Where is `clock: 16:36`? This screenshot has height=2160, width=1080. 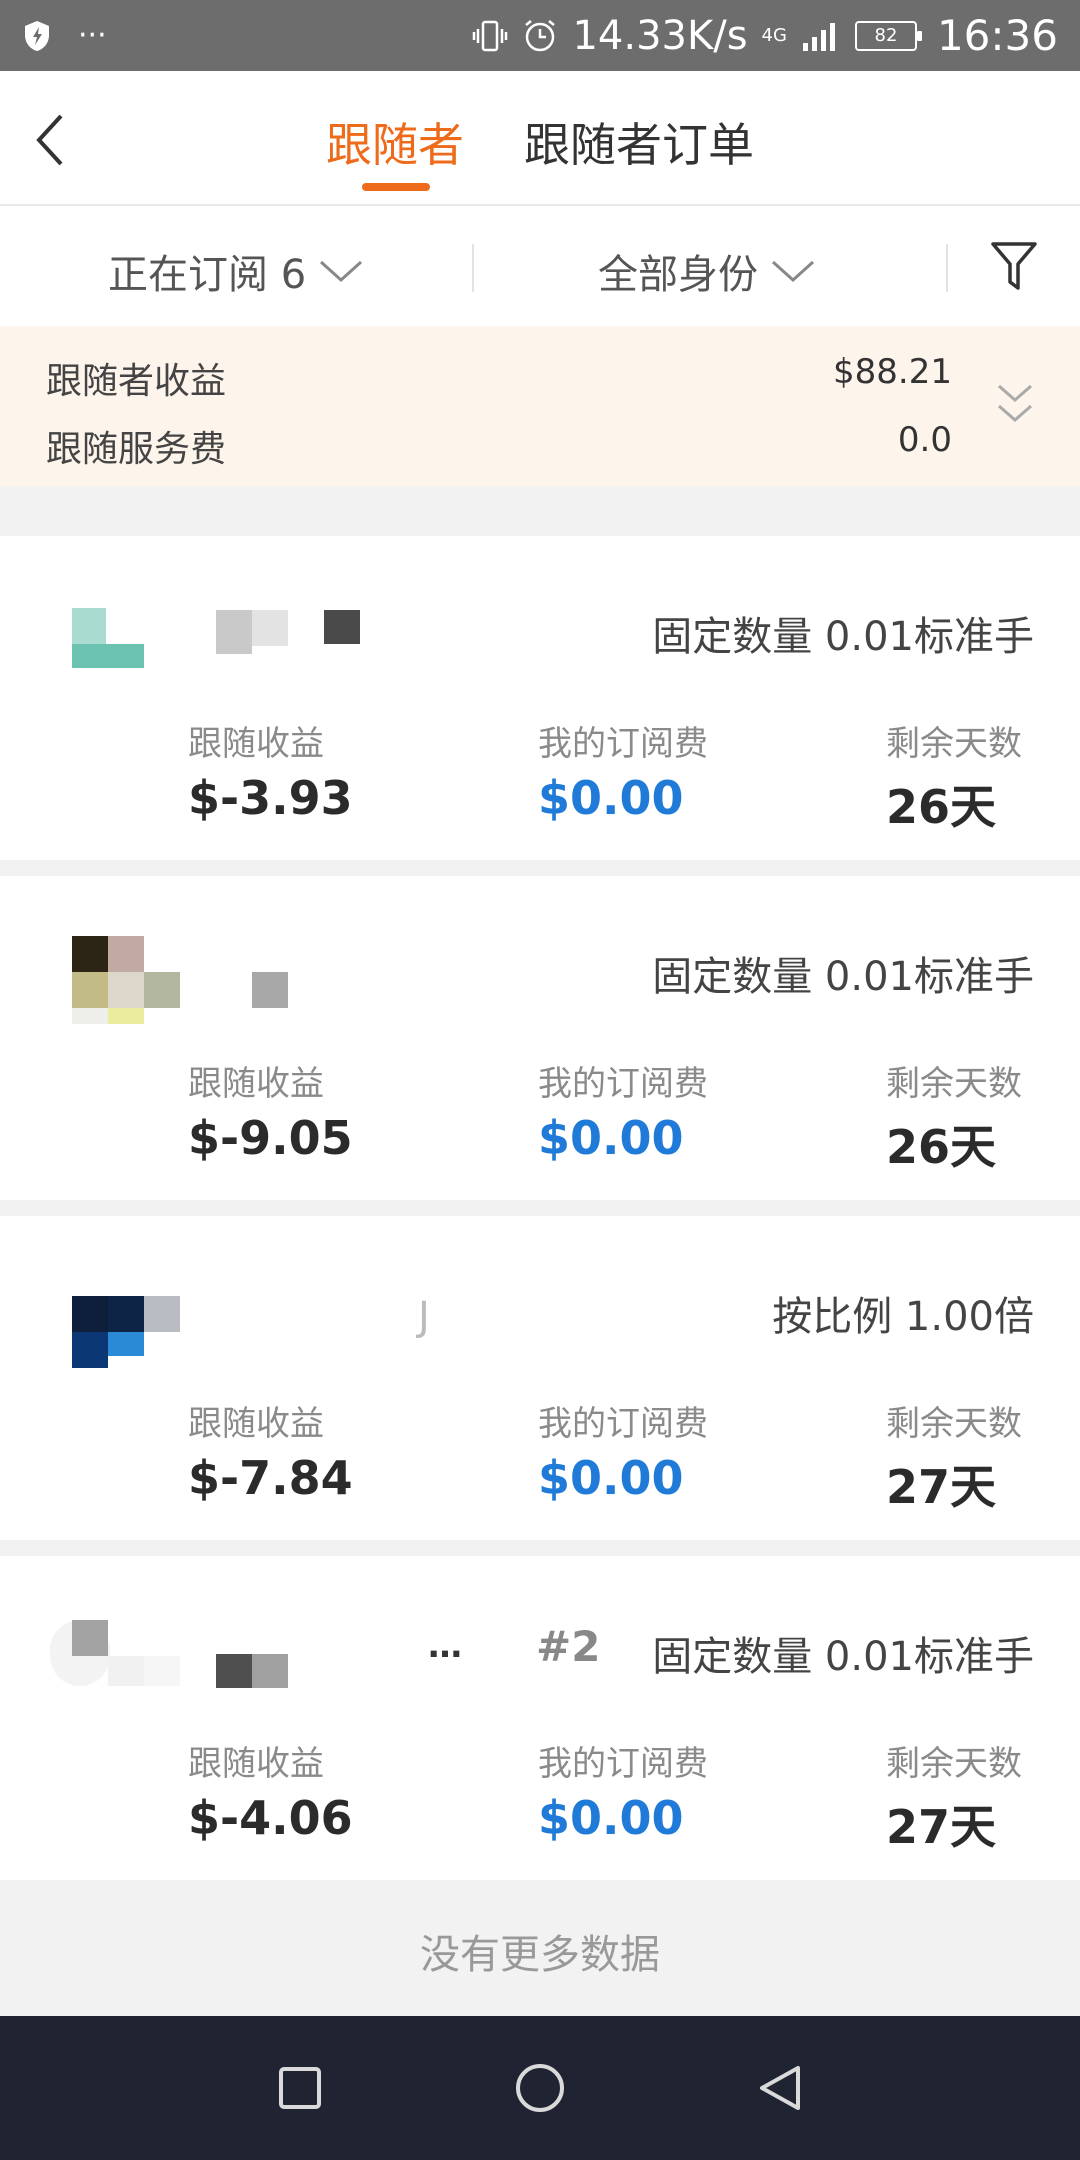
clock: 16:36 is located at coordinates (997, 35).